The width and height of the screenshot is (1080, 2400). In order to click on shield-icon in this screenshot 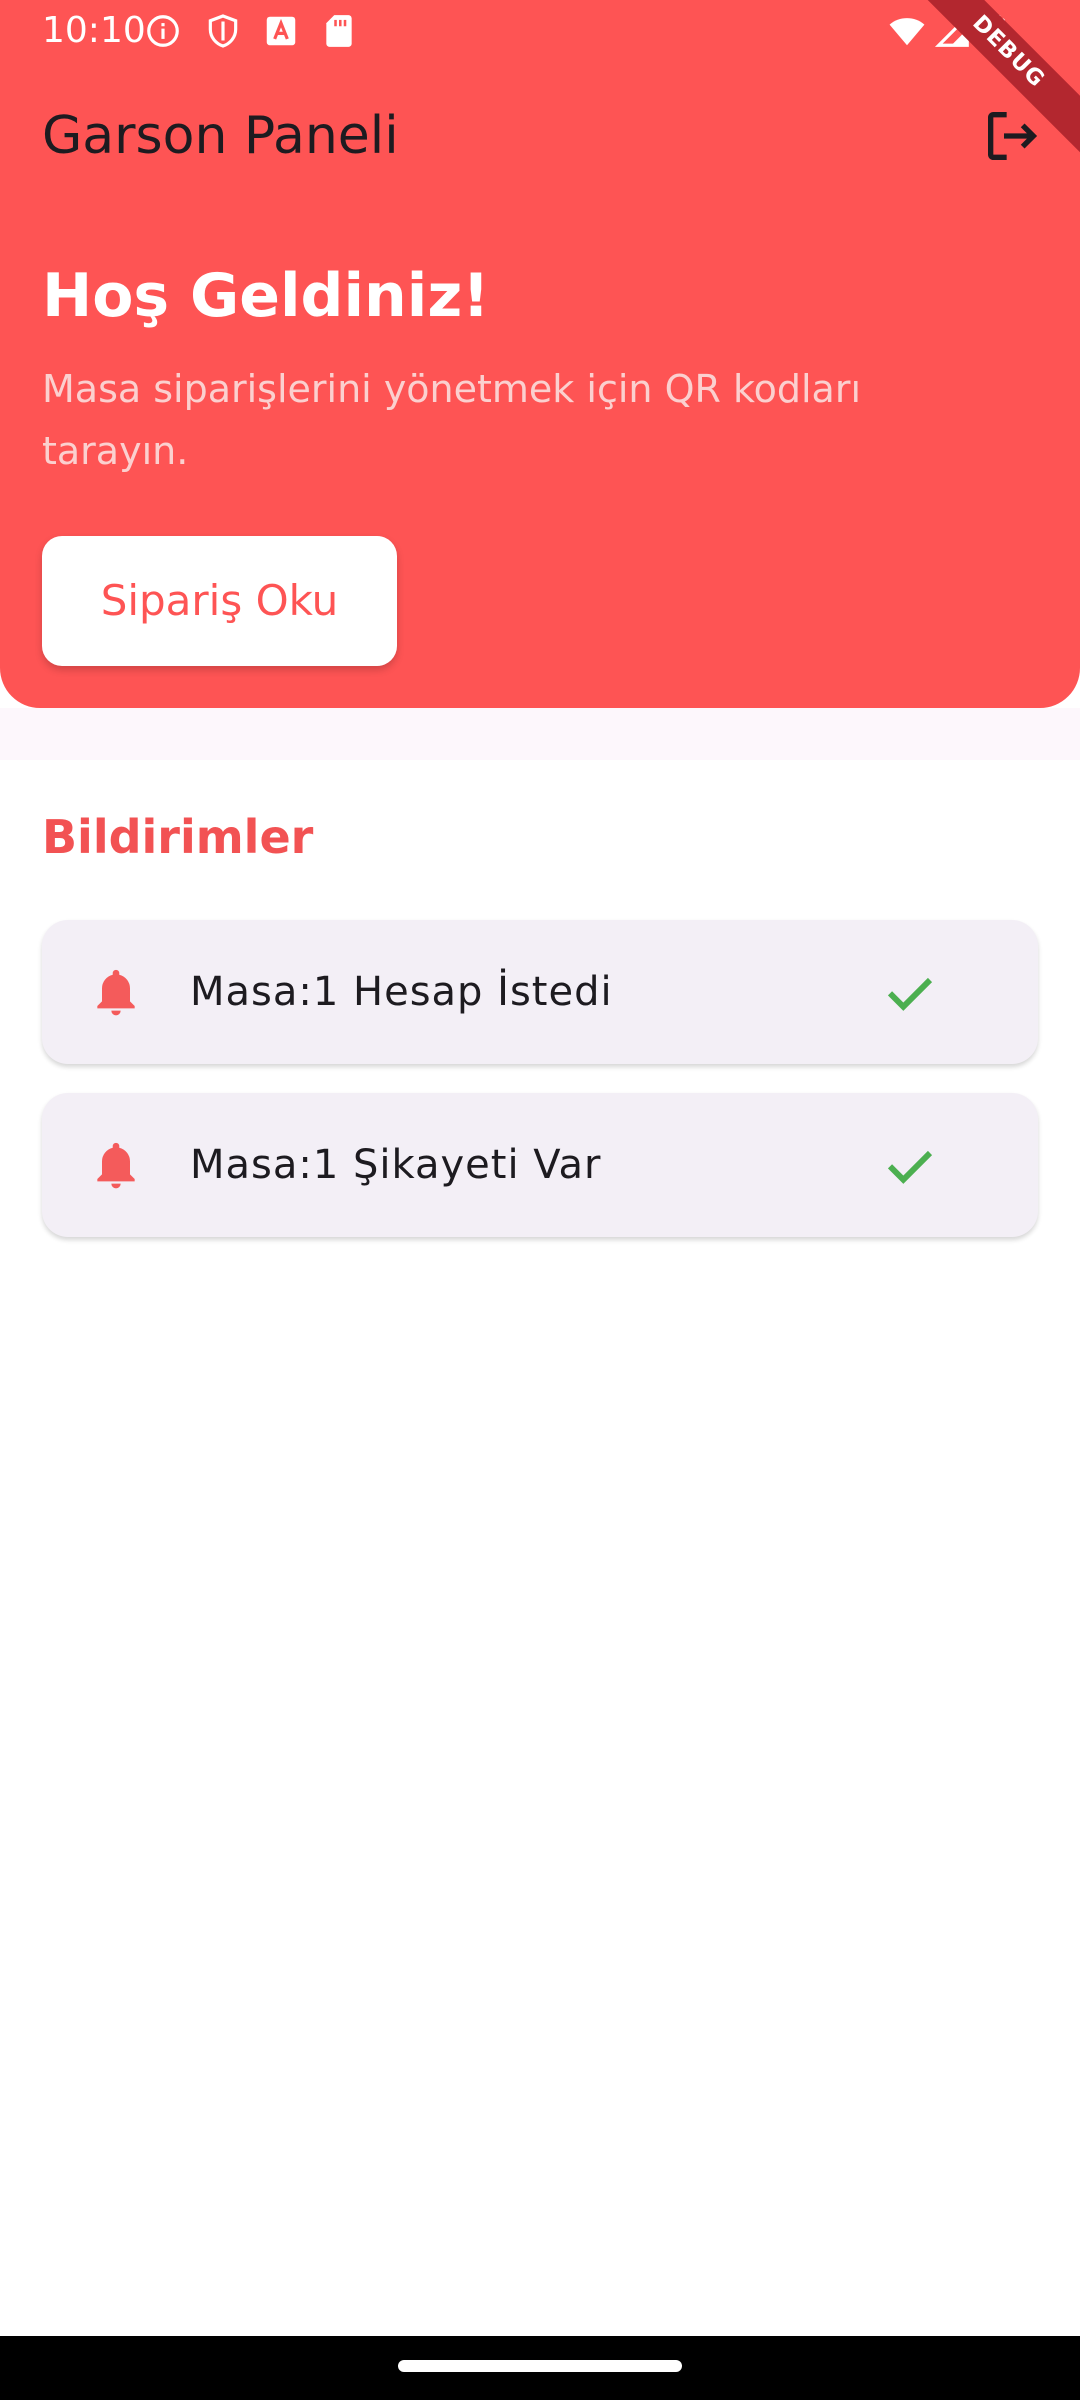, I will do `click(223, 31)`.